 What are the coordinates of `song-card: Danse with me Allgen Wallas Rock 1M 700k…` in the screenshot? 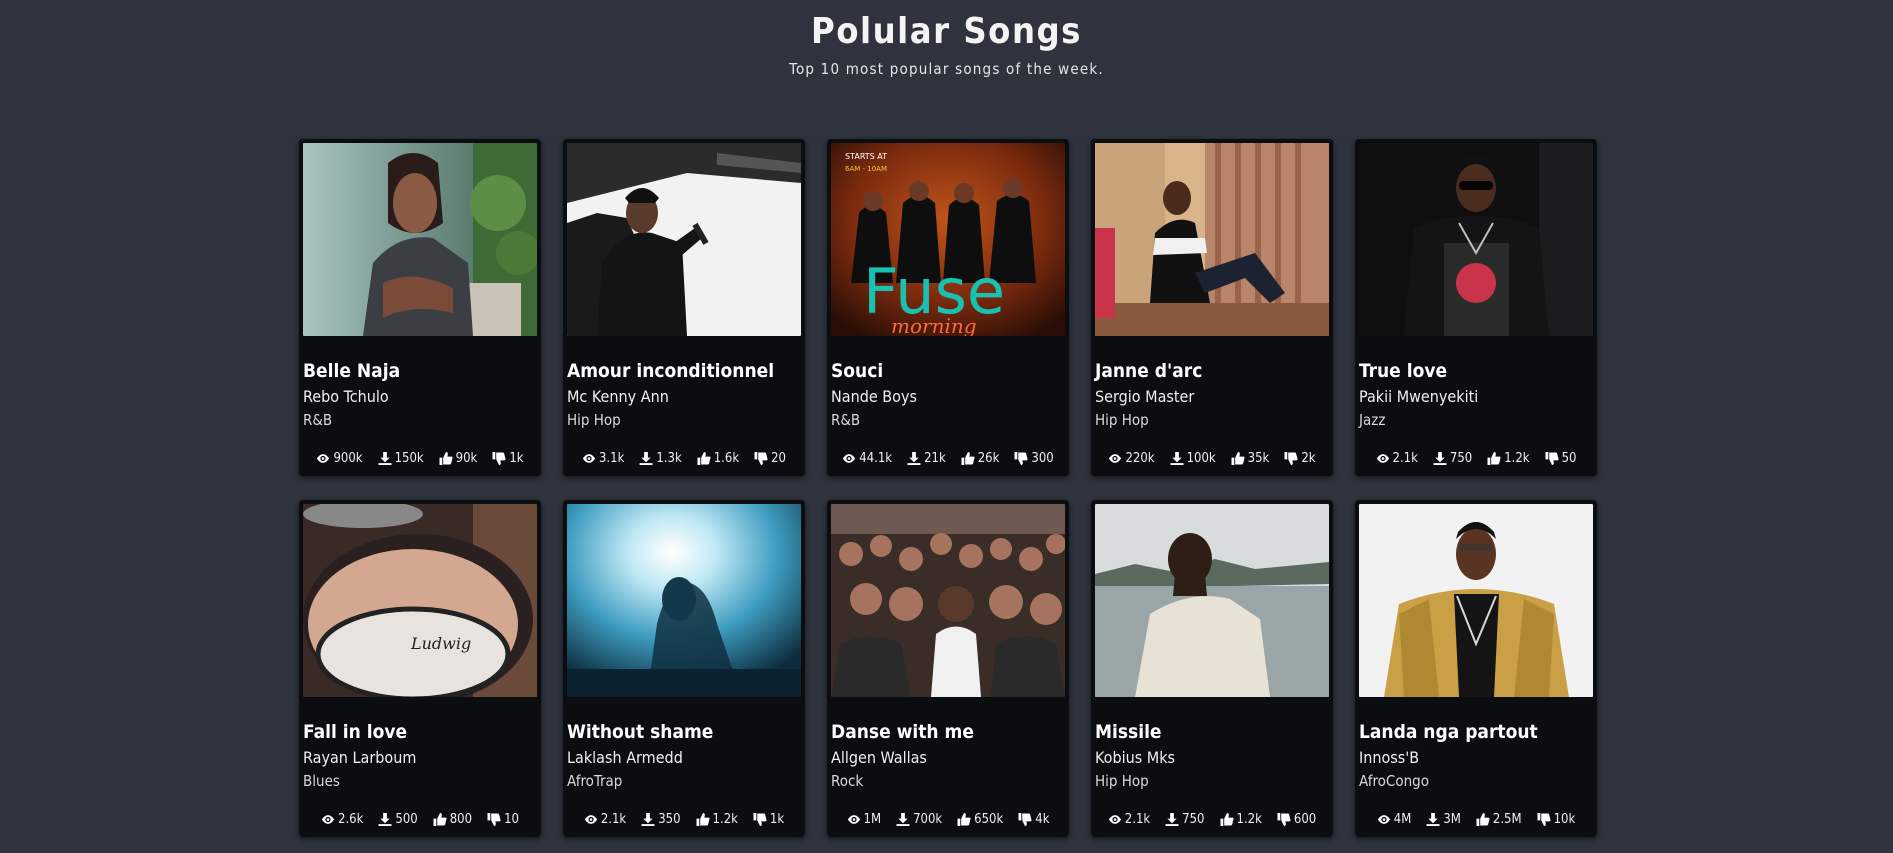 It's located at (948, 668).